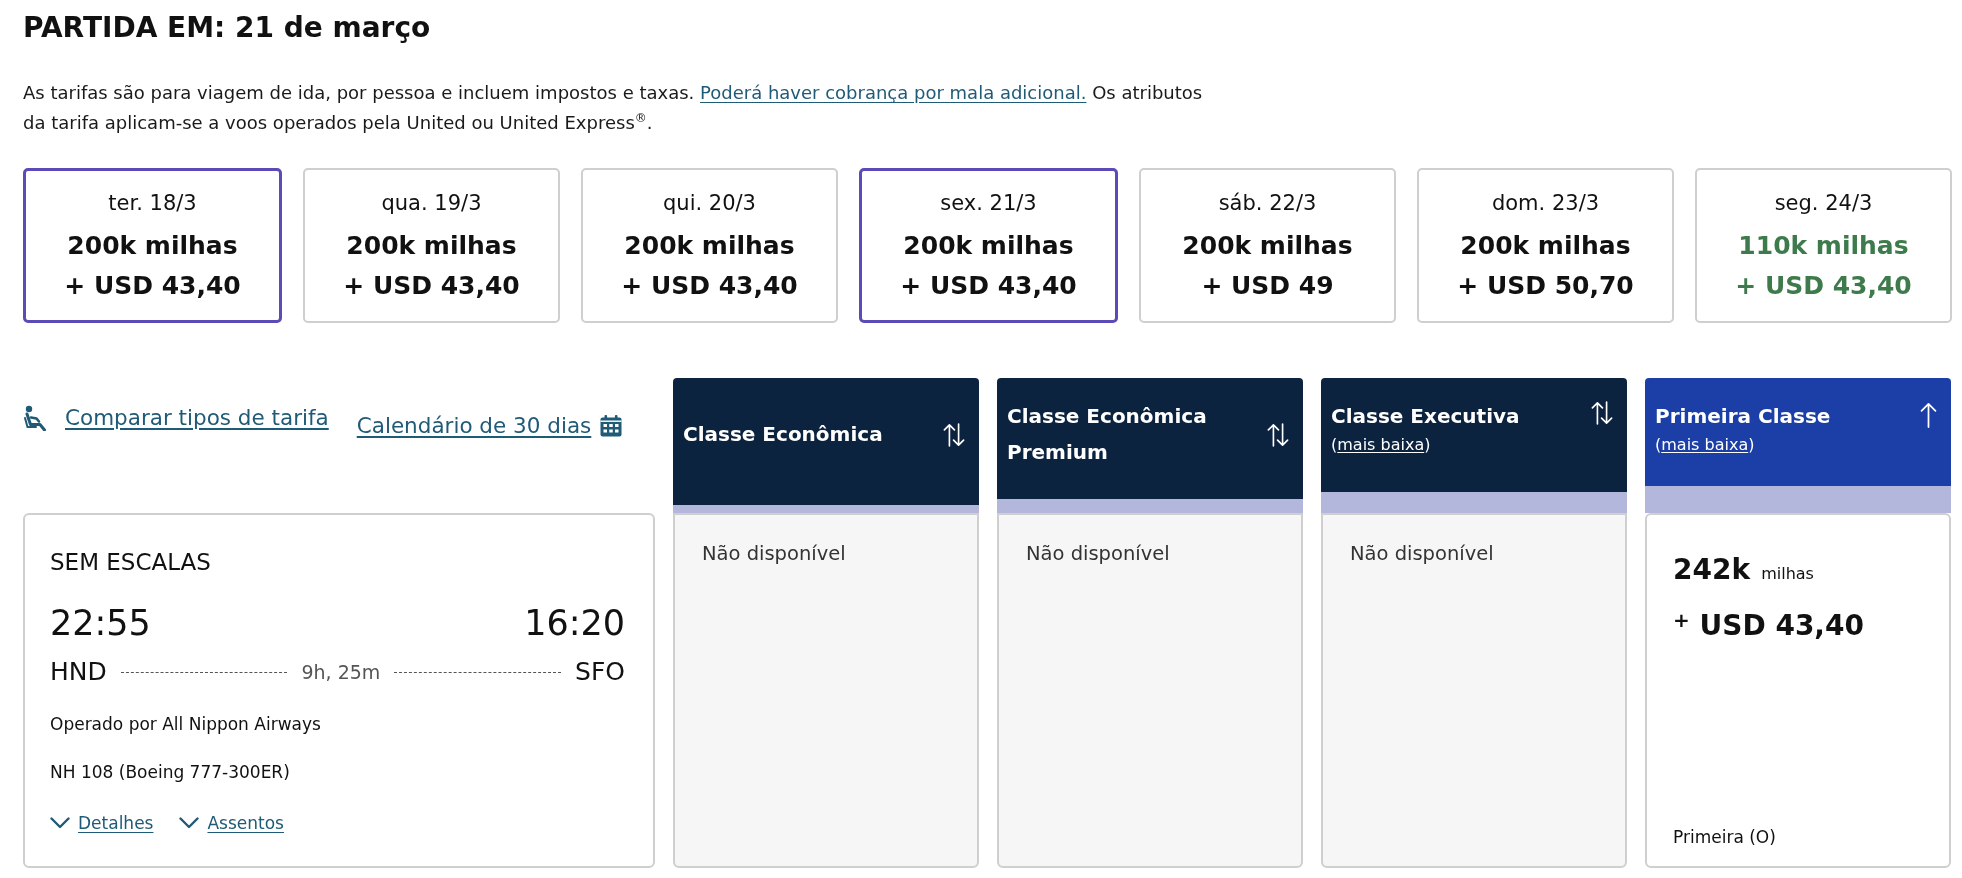 The image size is (1962, 878). Describe the element at coordinates (1743, 416) in the screenshot. I see `column-title: Primeira Classe` at that location.